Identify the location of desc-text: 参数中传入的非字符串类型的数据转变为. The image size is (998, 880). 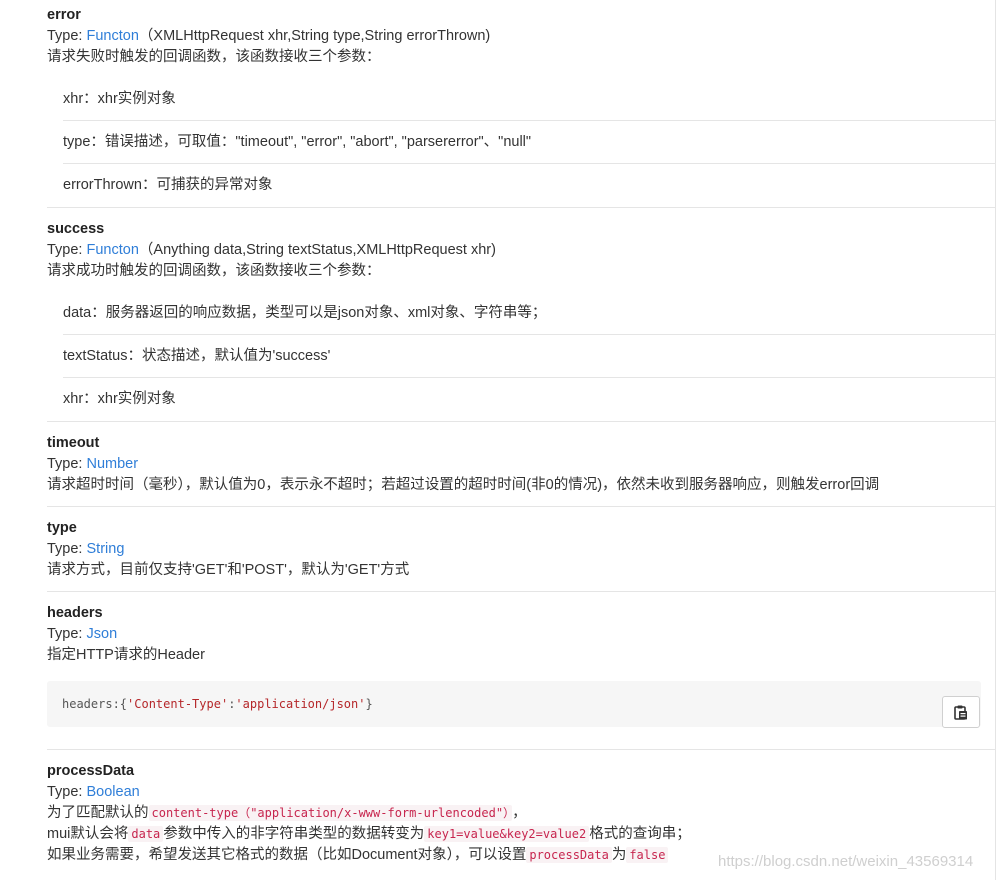
(294, 834).